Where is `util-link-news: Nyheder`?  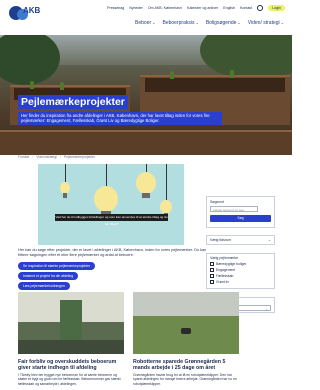 util-link-news: Nyheder is located at coordinates (136, 8).